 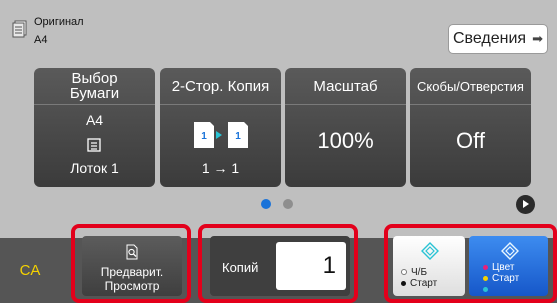 I want to click on paper-size-value: A4, so click(x=94, y=120).